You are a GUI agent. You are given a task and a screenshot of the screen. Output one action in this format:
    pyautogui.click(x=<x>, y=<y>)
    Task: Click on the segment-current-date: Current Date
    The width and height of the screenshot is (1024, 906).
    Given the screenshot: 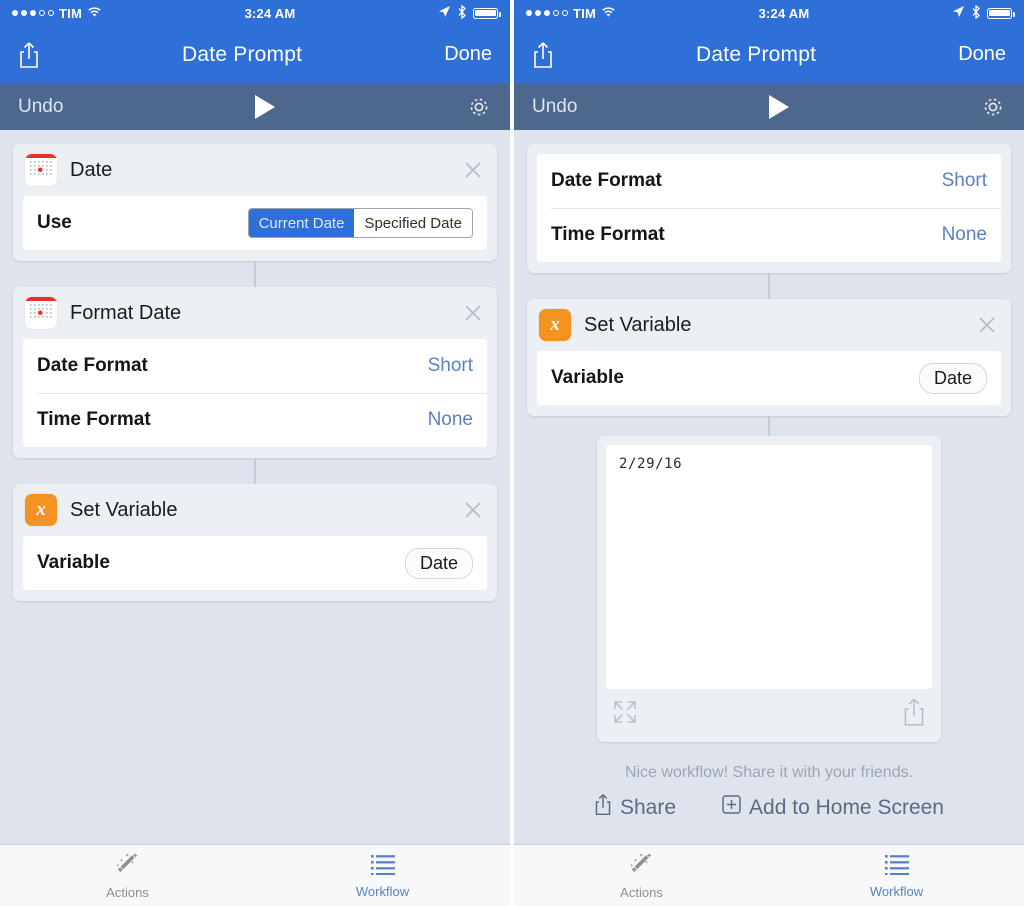 What is the action you would take?
    pyautogui.click(x=301, y=223)
    